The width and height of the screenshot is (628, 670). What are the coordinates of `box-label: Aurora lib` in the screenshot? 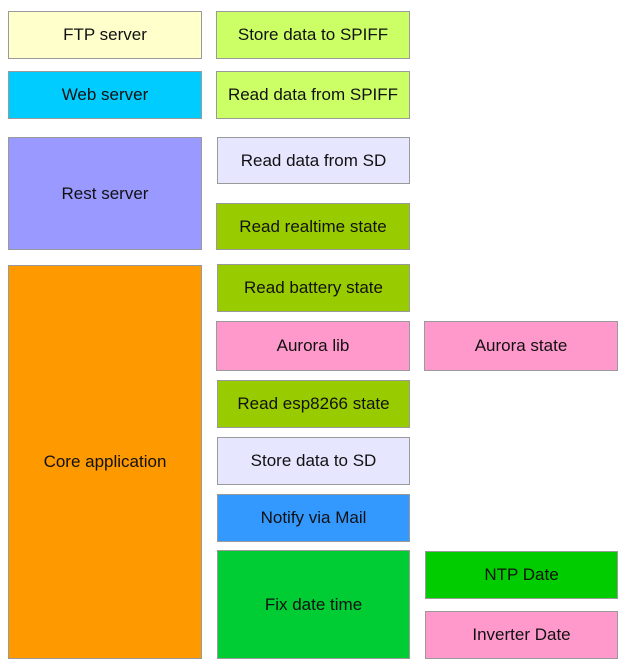 It's located at (313, 345).